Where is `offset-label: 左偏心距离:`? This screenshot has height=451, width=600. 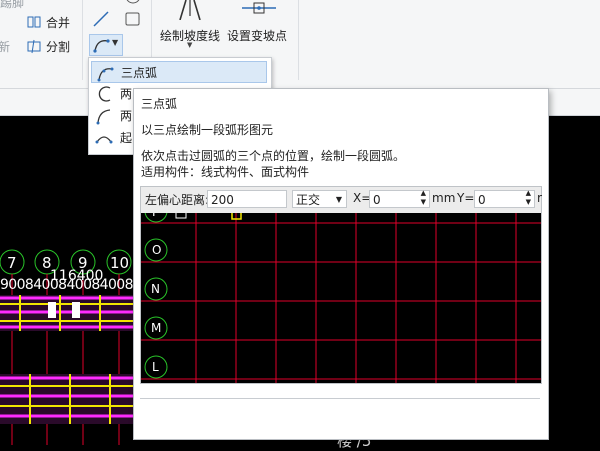
offset-label: 左偏心距离: is located at coordinates (177, 200).